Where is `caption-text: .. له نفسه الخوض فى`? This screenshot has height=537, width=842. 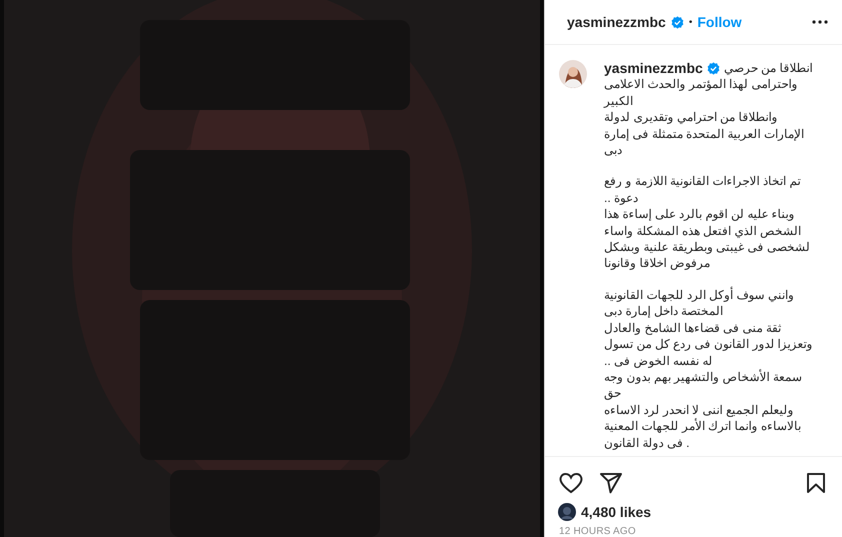
caption-text: .. له نفسه الخوض فى is located at coordinates (658, 360).